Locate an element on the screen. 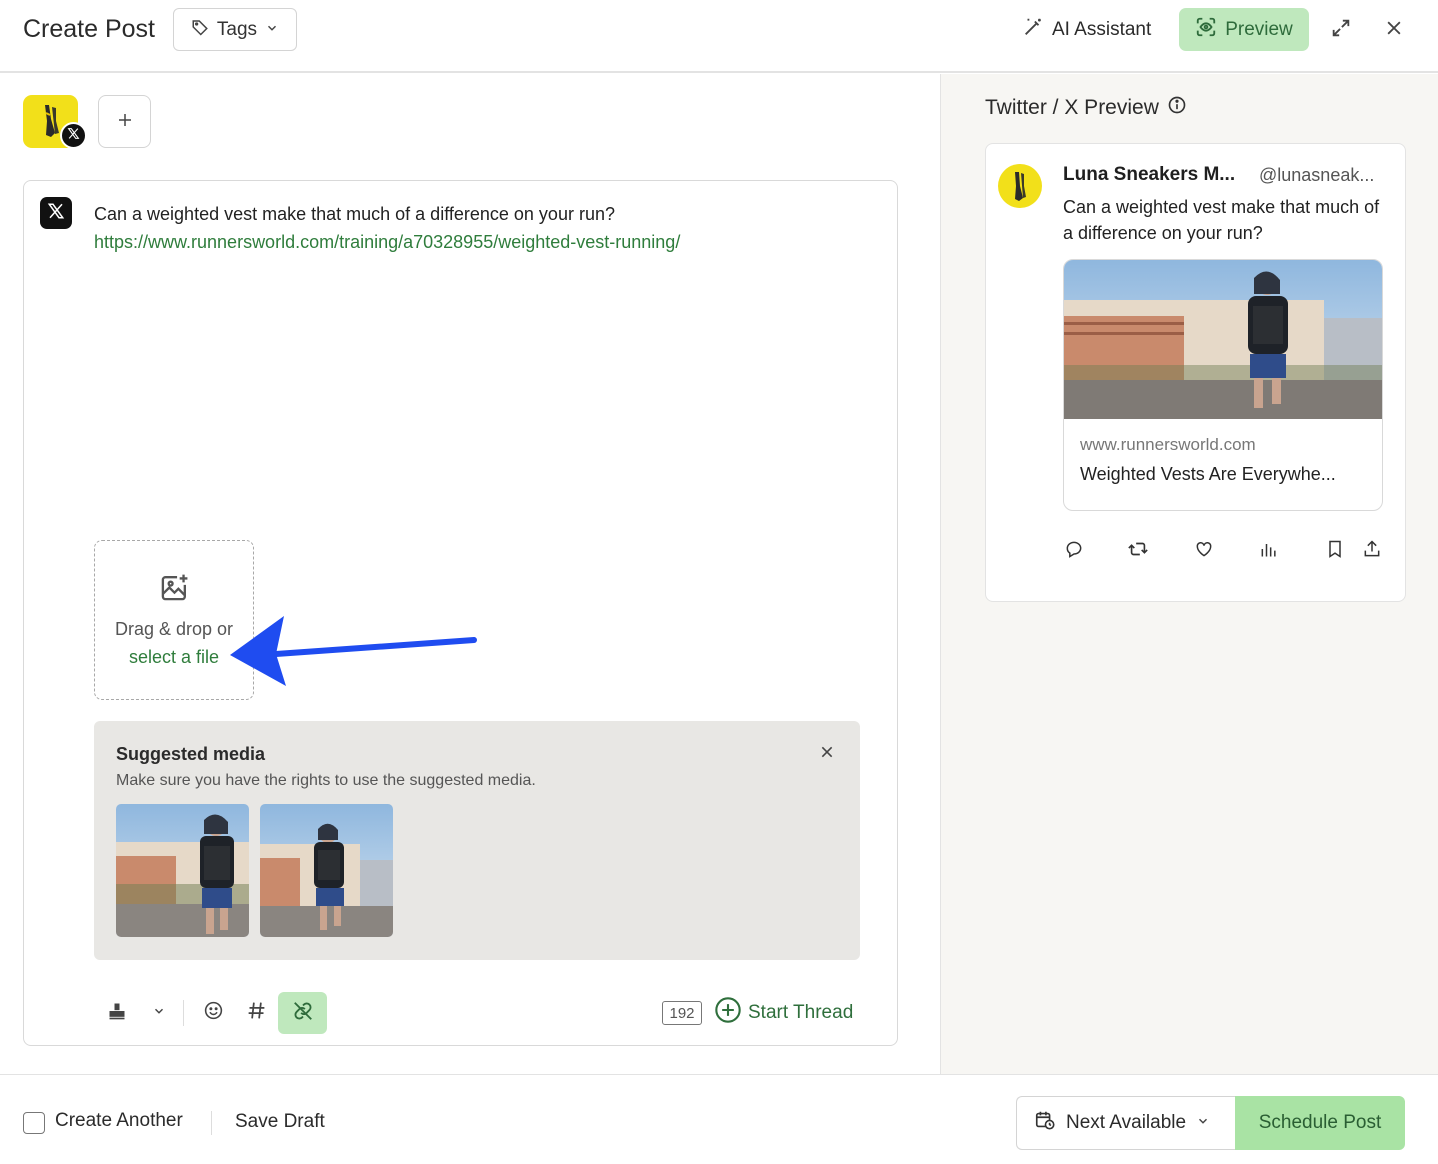 This screenshot has height=1164, width=1438. preview-label: Preview is located at coordinates (1259, 29).